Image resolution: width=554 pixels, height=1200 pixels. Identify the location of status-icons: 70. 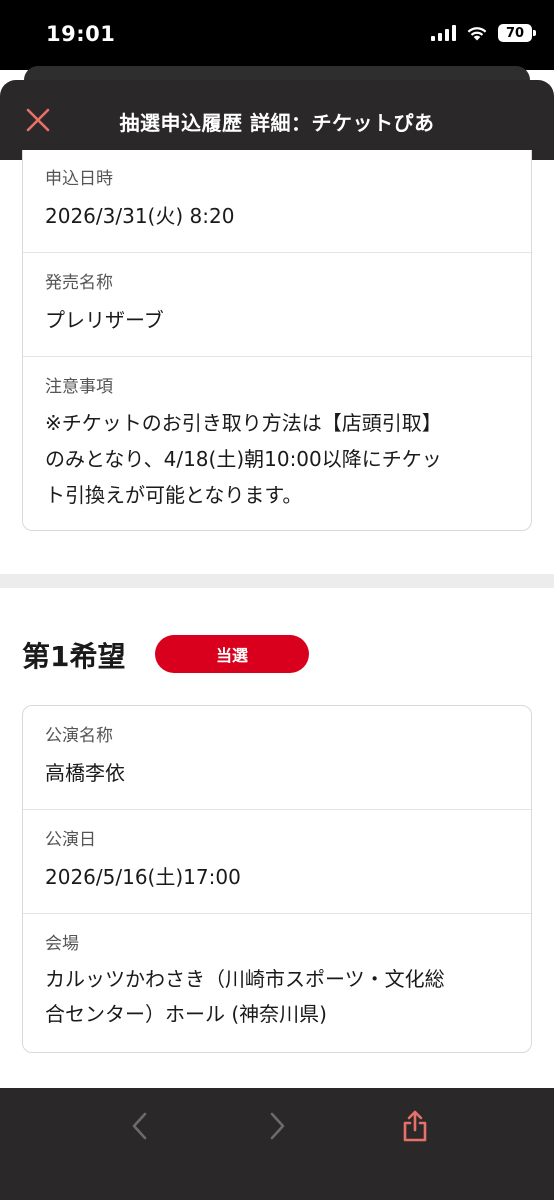
(483, 33).